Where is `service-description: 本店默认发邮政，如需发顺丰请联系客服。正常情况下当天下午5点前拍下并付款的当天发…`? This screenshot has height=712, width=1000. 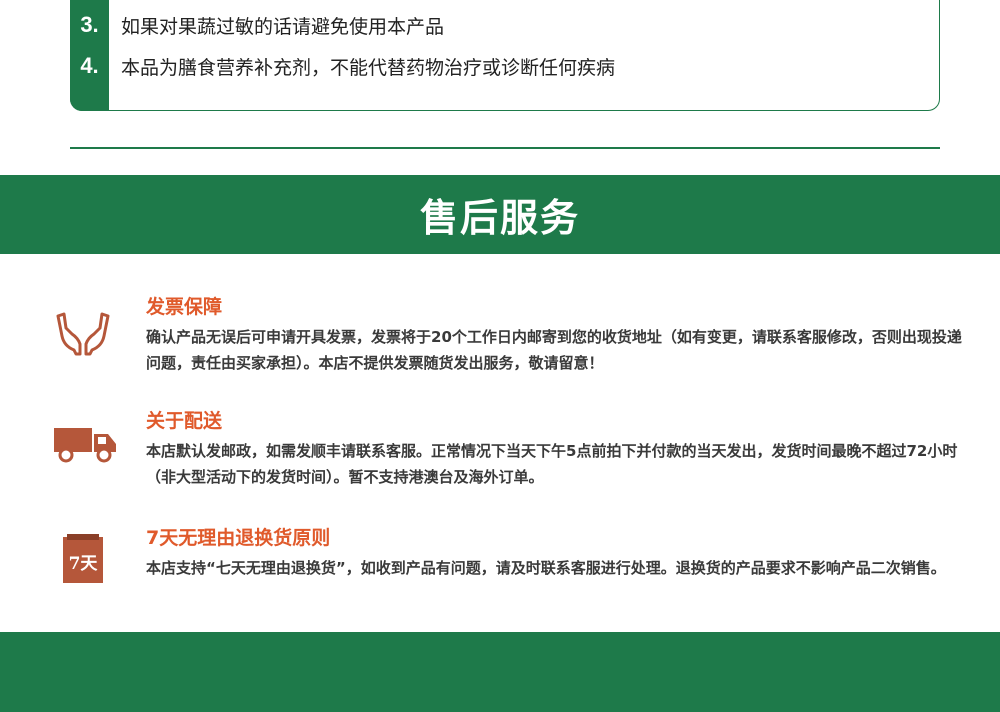
service-description: 本店默认发邮政，如需发顺丰请联系客服。正常情况下当天下午5点前拍下并付款的当天发… is located at coordinates (552, 464).